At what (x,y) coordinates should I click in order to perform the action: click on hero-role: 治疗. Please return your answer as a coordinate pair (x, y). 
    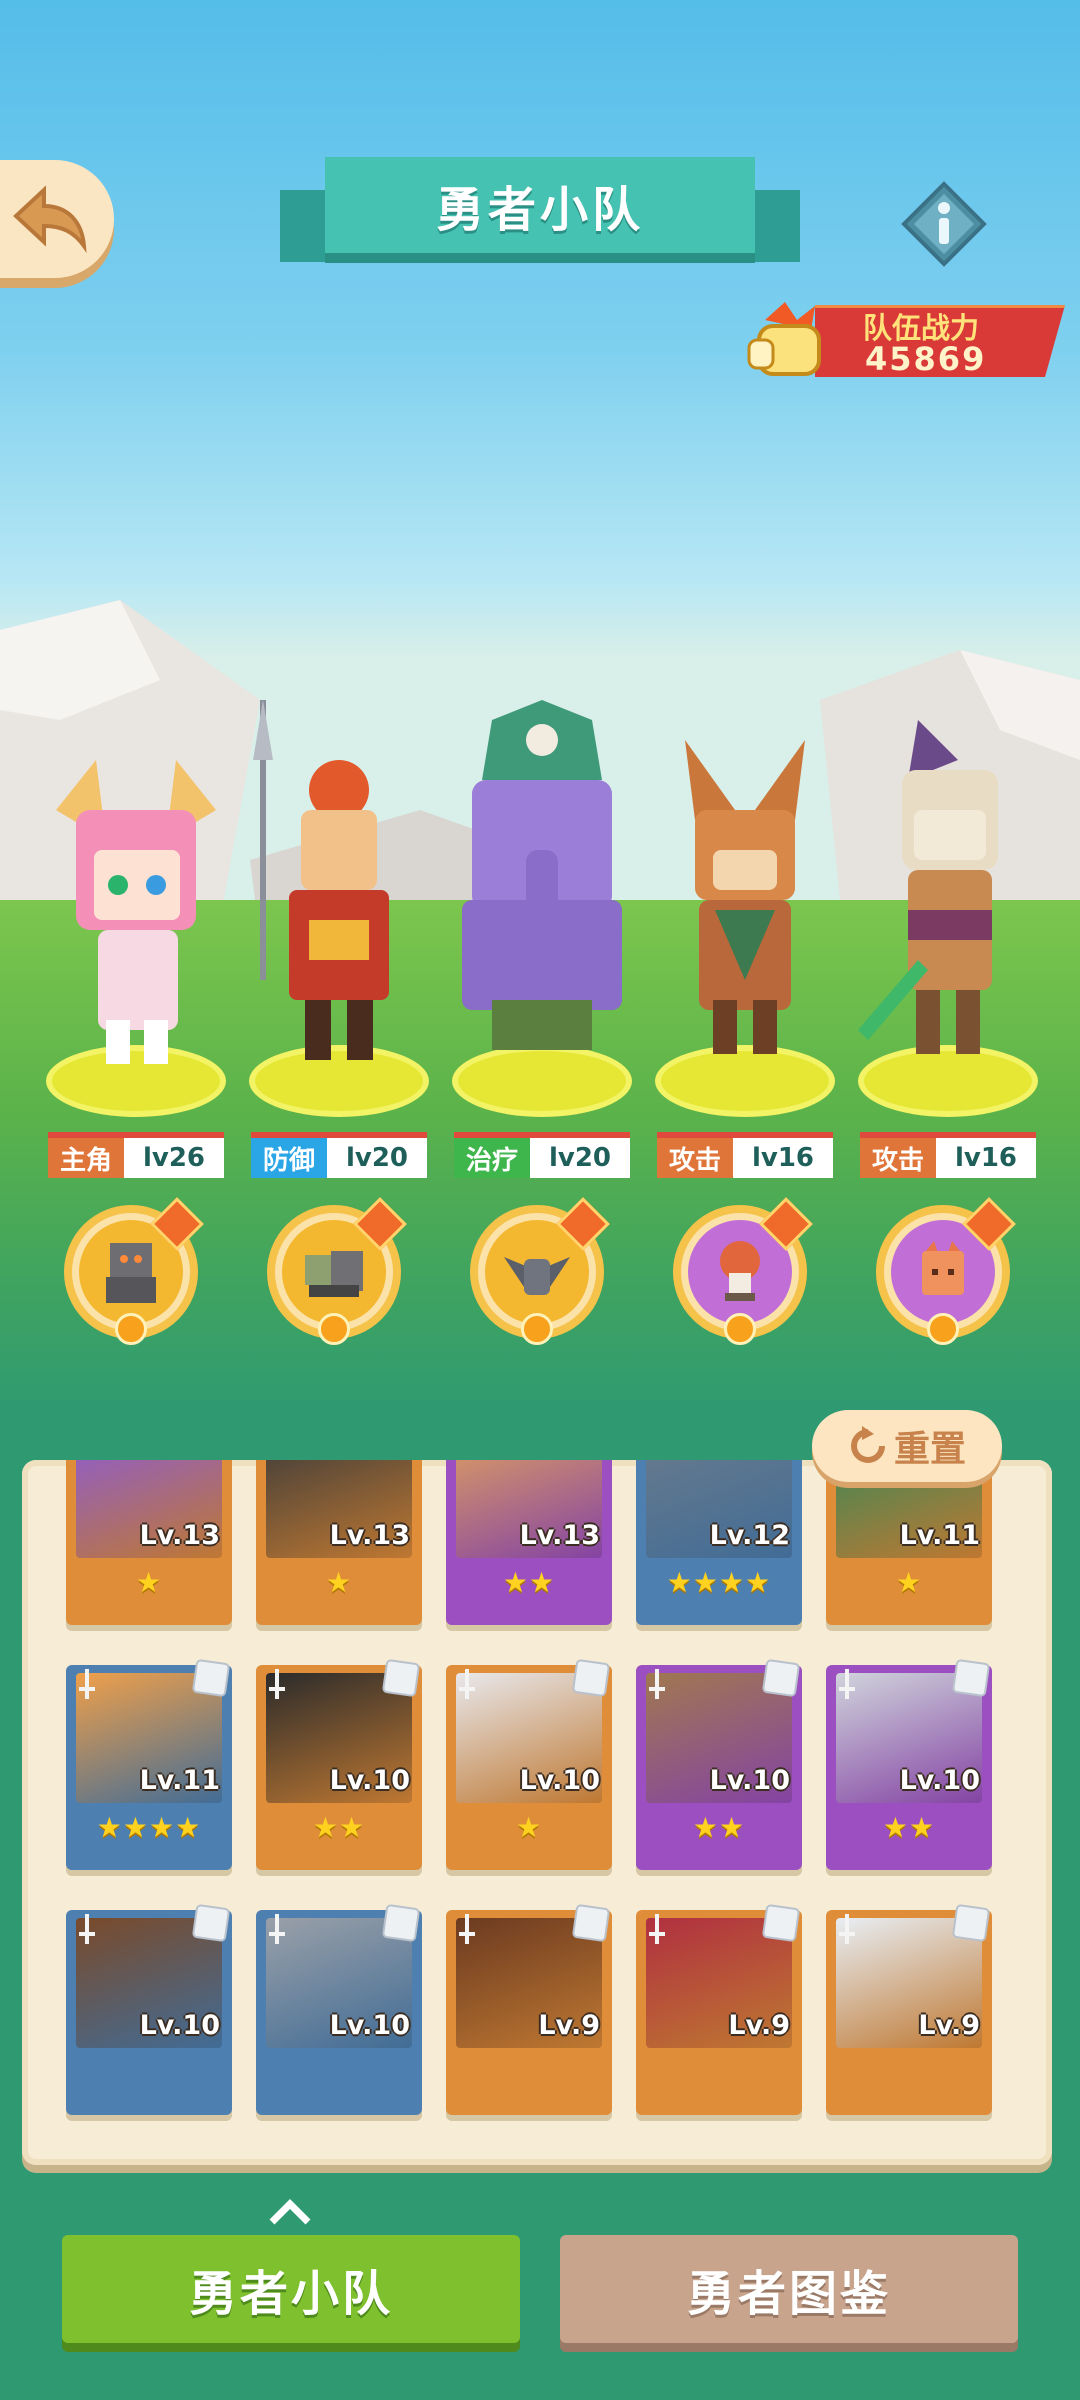
    Looking at the image, I should click on (492, 1158).